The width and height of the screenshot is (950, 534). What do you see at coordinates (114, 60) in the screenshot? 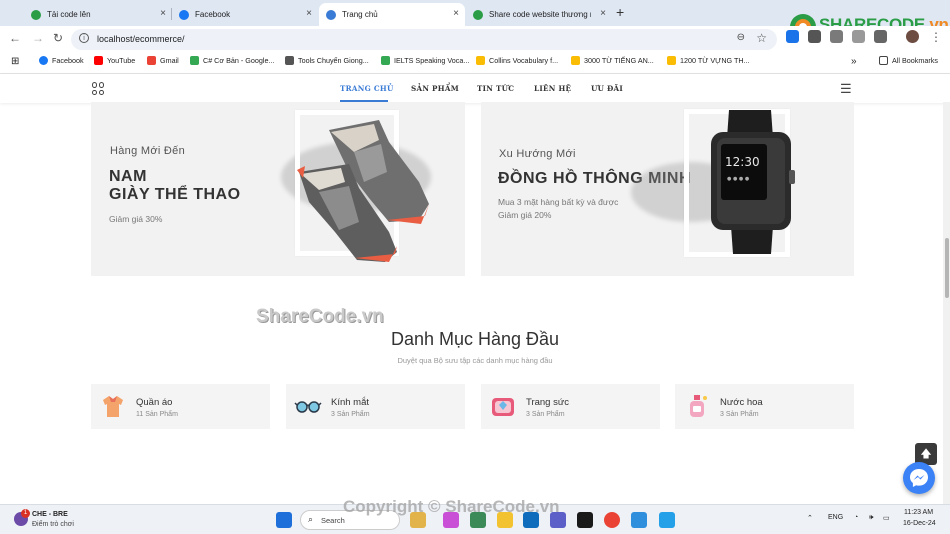
I see `bookmark-youtube: YouTube` at bounding box center [114, 60].